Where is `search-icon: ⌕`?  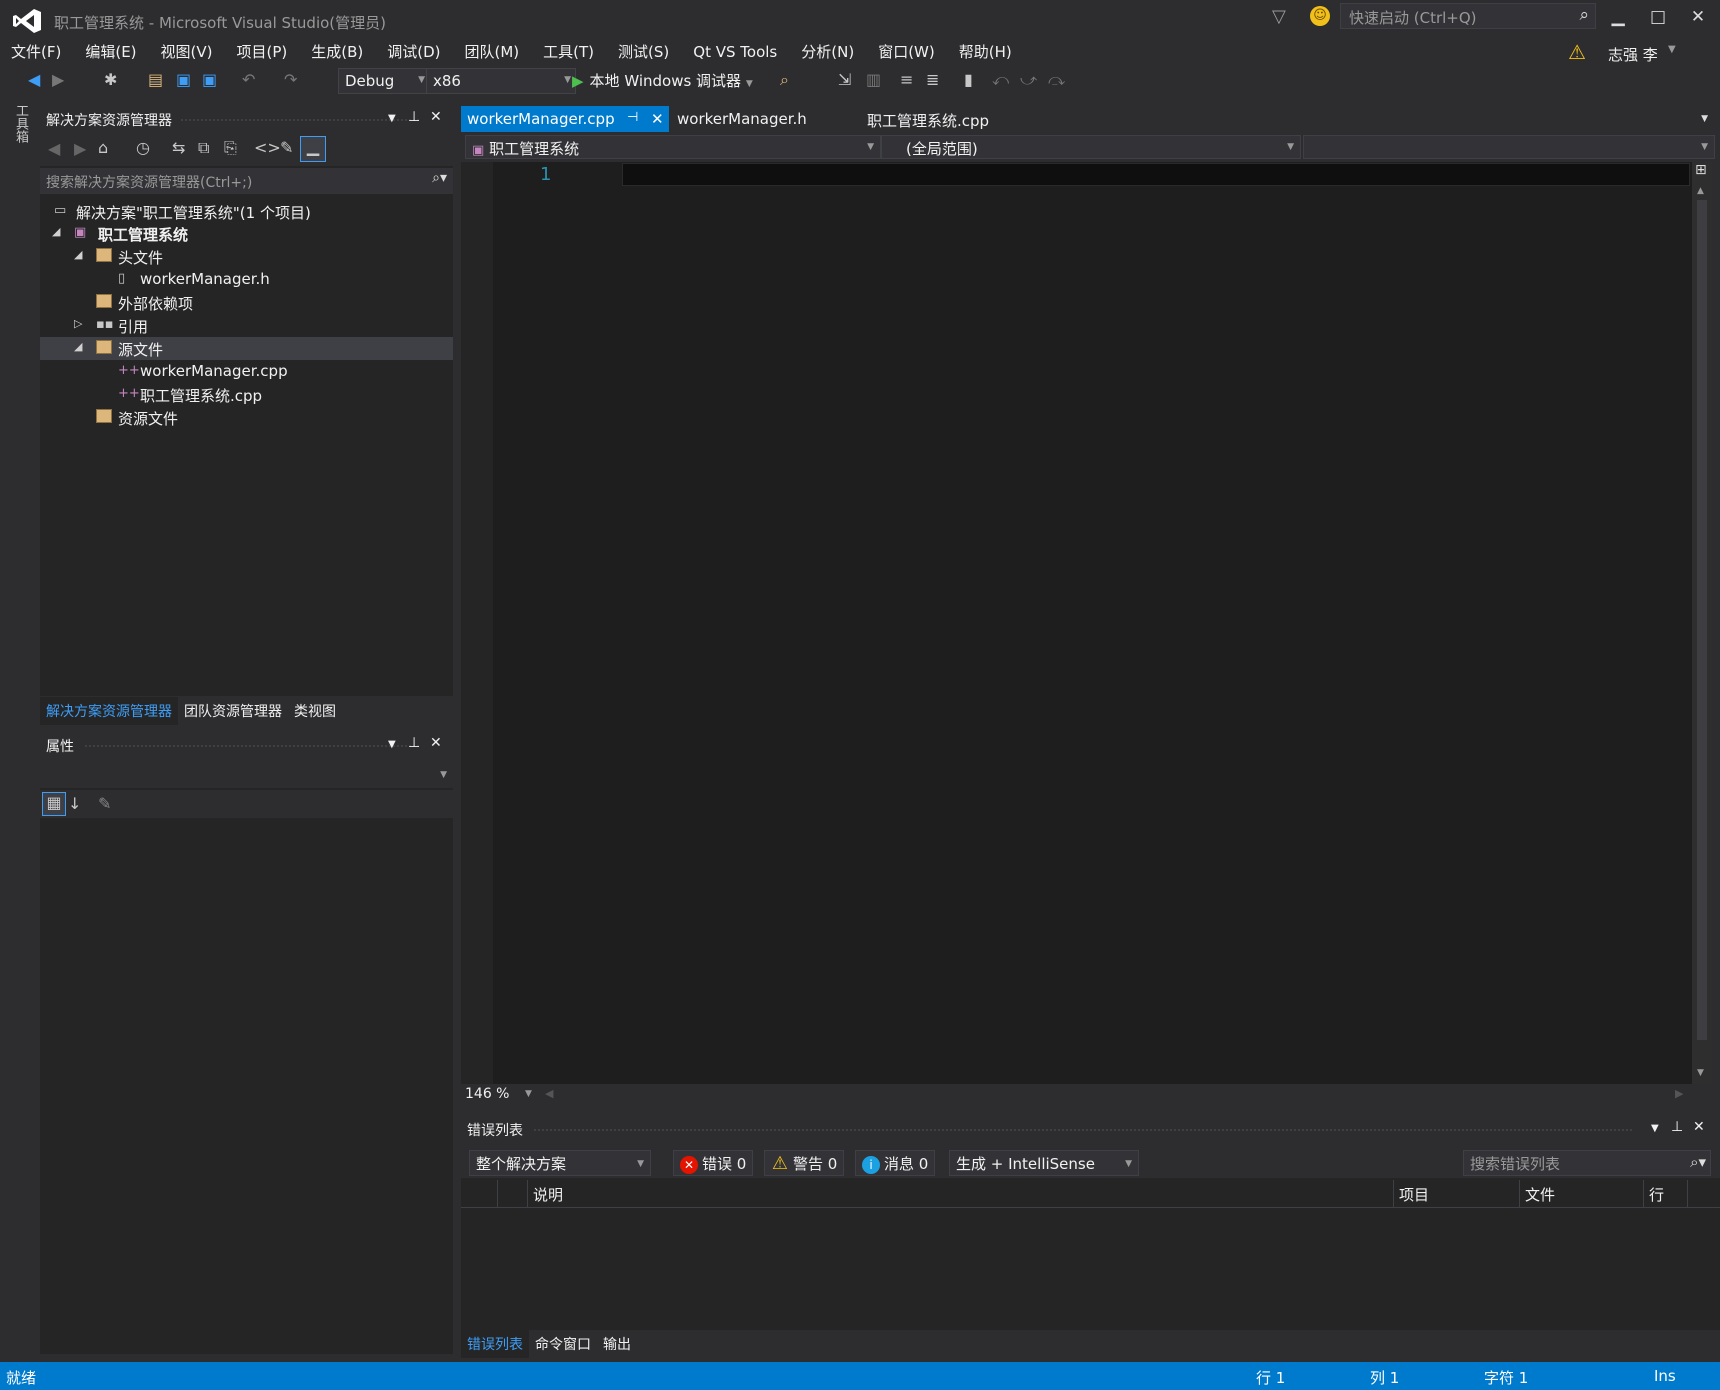
search-icon: ⌕ is located at coordinates (1584, 15).